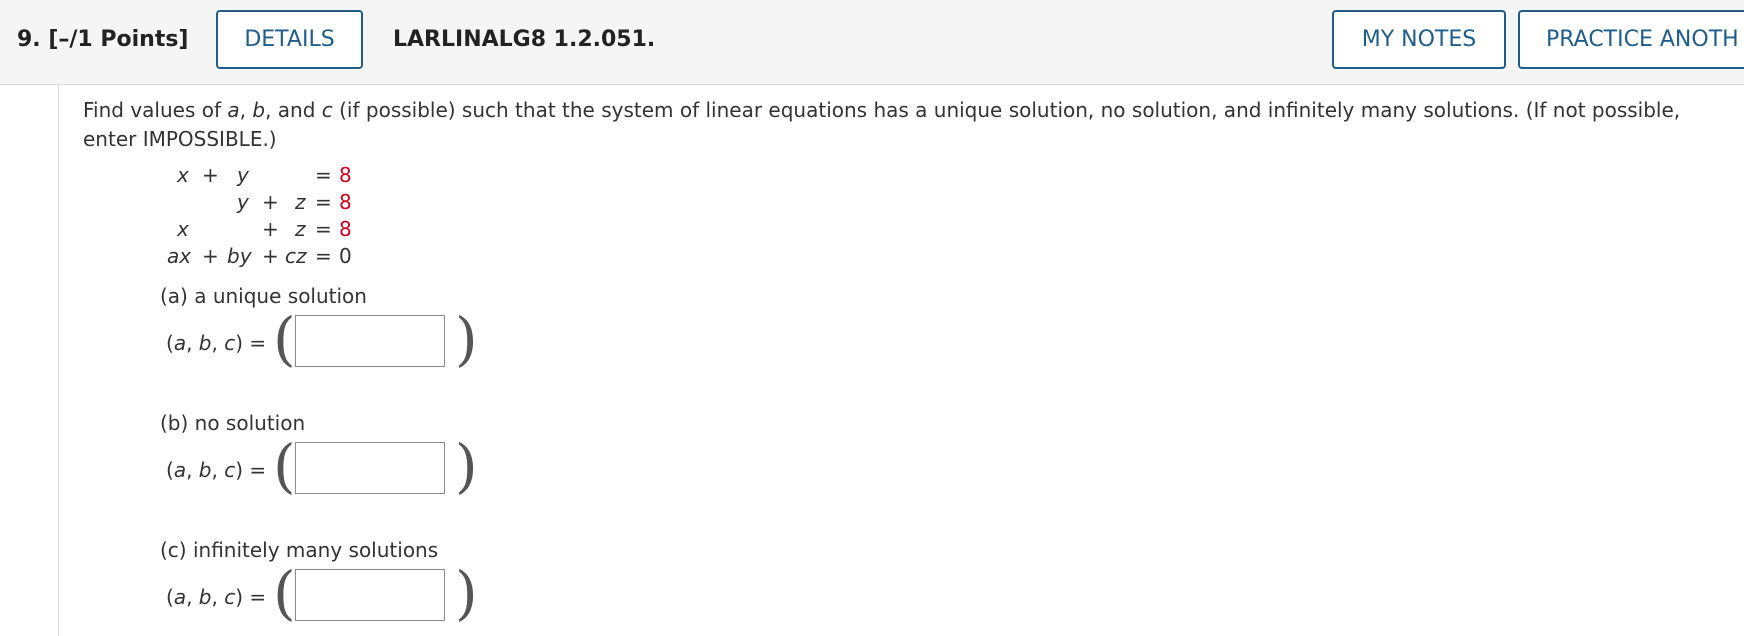  What do you see at coordinates (180, 597) in the screenshot?
I see `part-c-var-a: a` at bounding box center [180, 597].